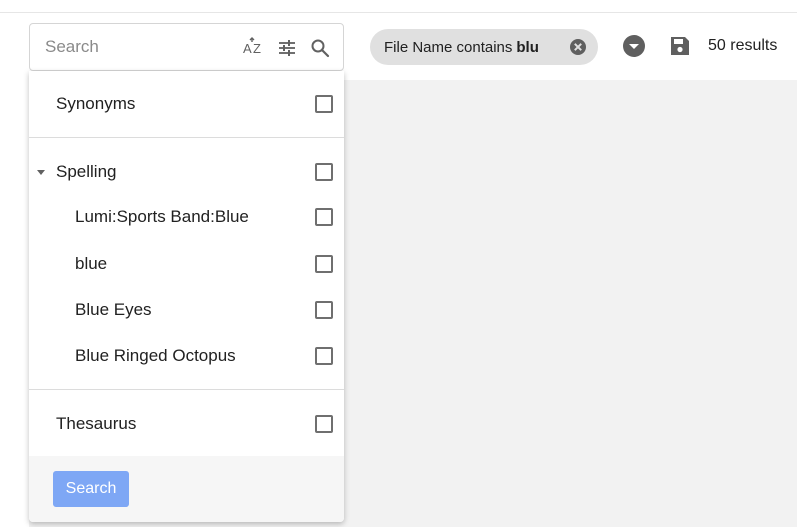  I want to click on panel-footer: Search, so click(186, 489).